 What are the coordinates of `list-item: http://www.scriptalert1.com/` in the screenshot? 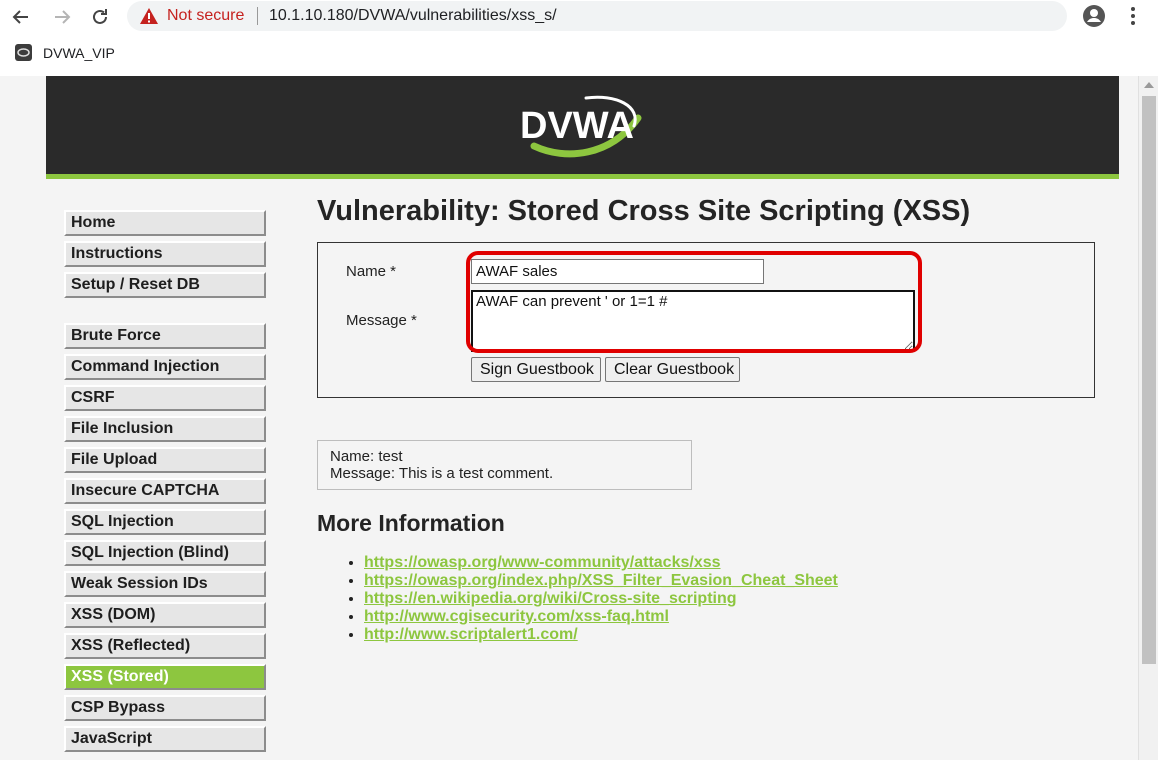 It's located at (601, 635).